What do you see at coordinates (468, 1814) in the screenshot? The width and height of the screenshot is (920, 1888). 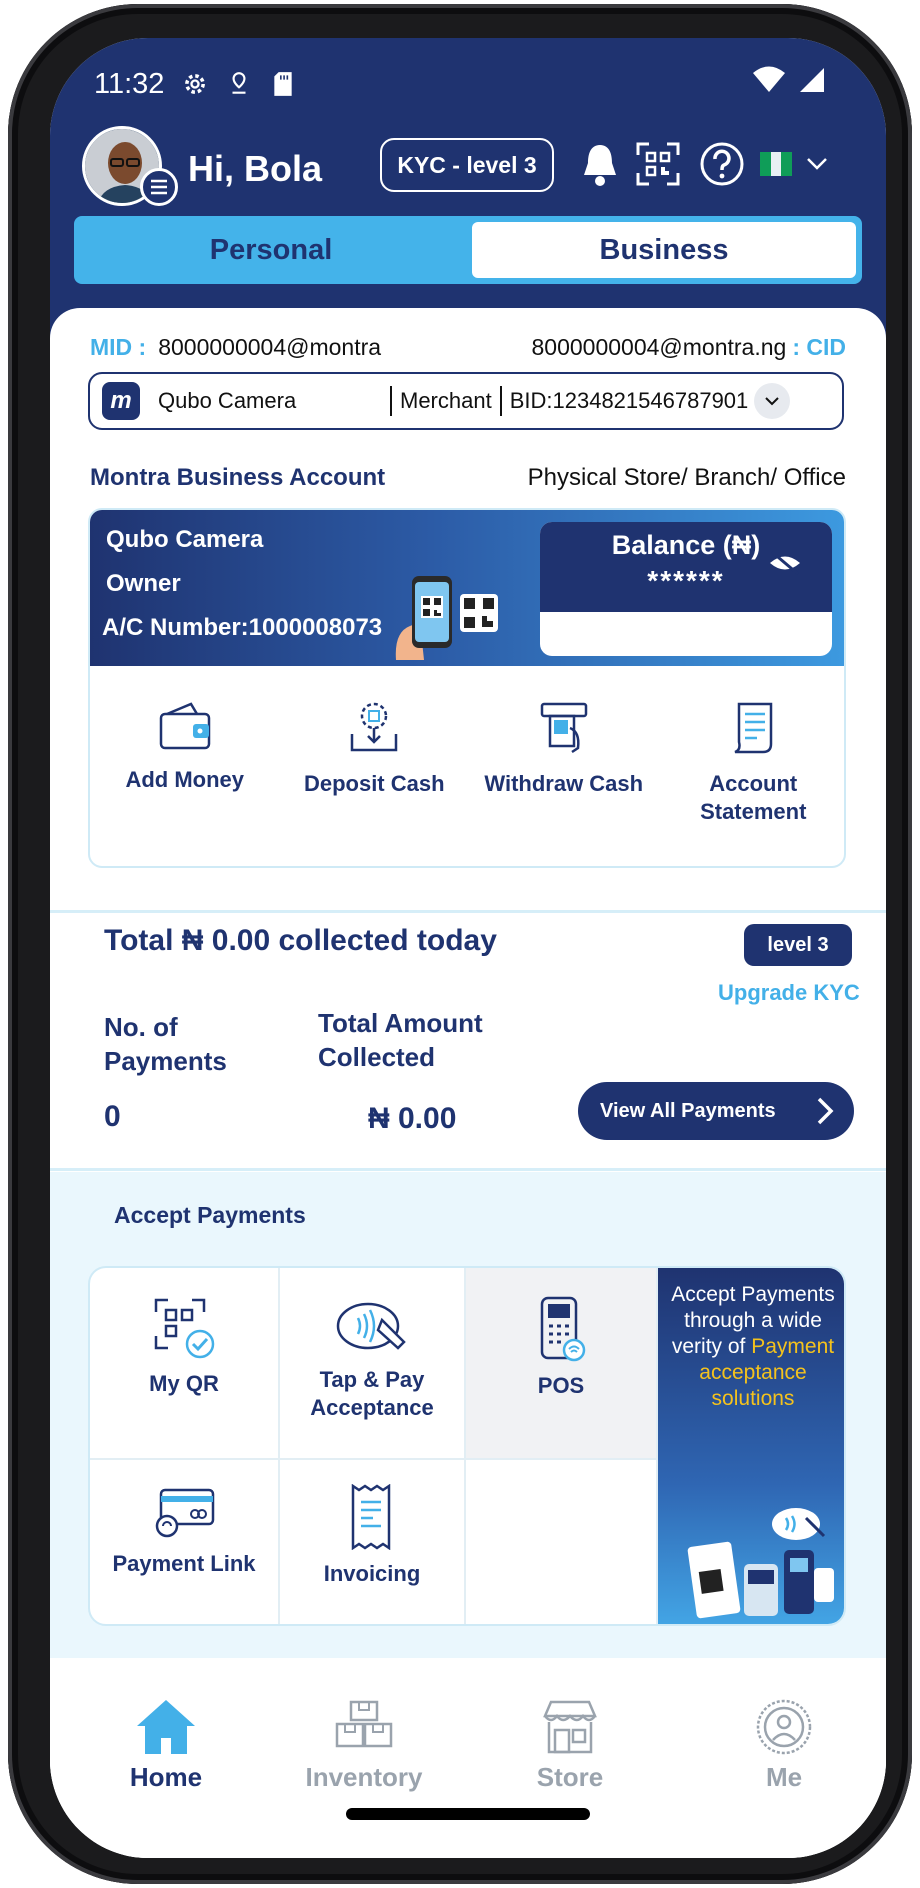 I see `home-indicator` at bounding box center [468, 1814].